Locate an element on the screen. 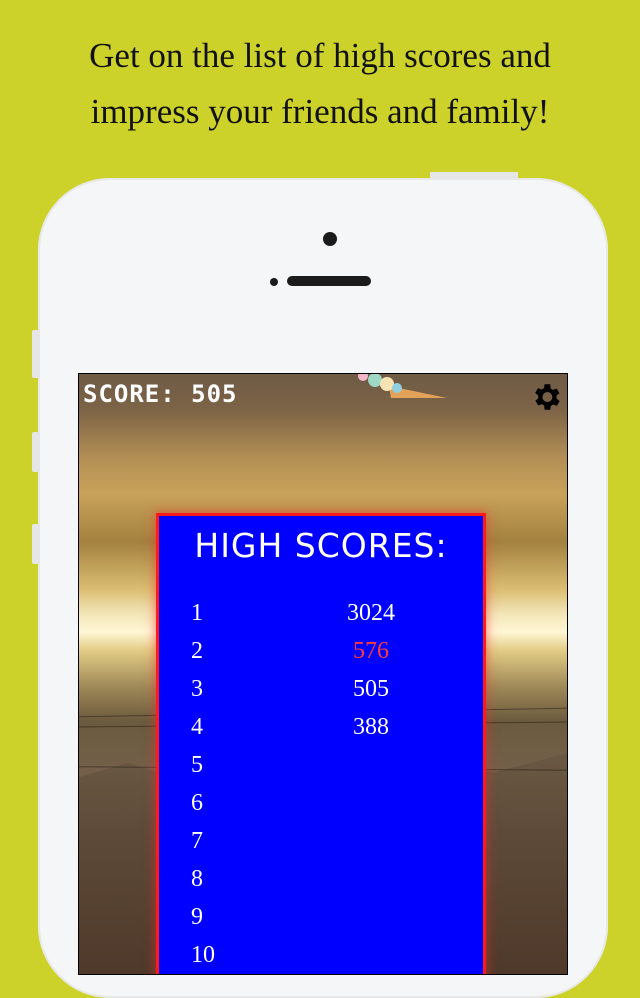 The height and width of the screenshot is (998, 640). phone-volume-down is located at coordinates (36, 544).